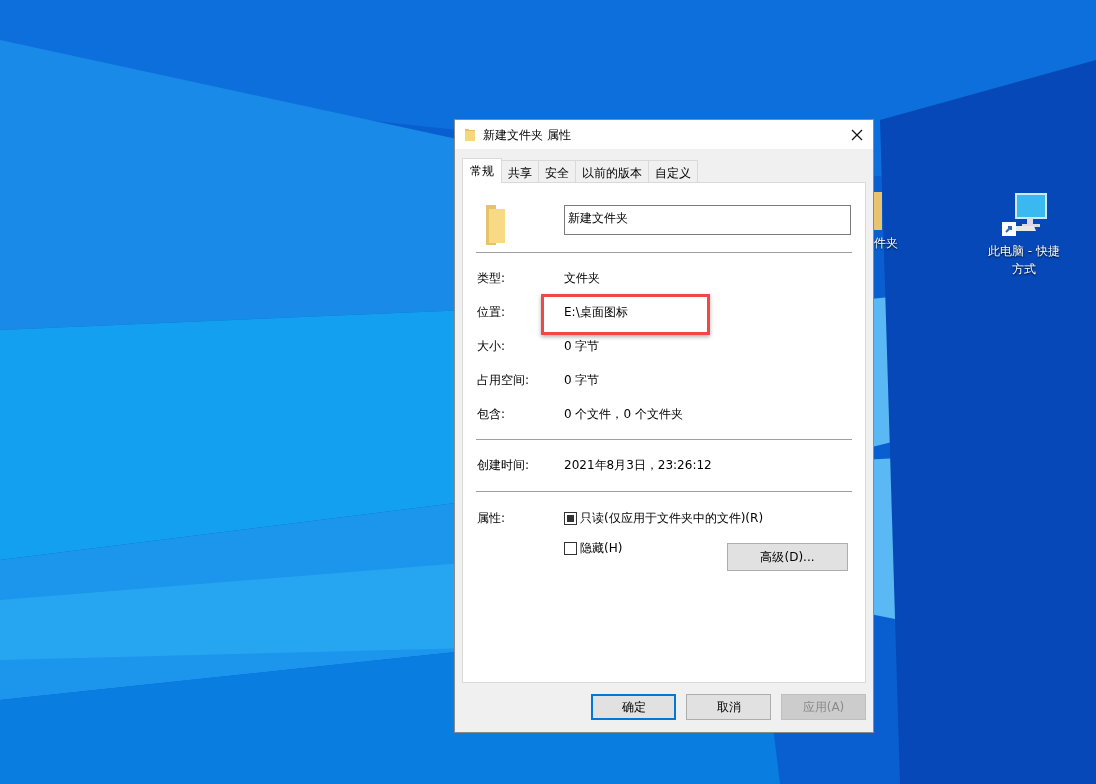 This screenshot has height=784, width=1096. Describe the element at coordinates (527, 135) in the screenshot. I see `window-title: 新建文件夹 属性` at that location.